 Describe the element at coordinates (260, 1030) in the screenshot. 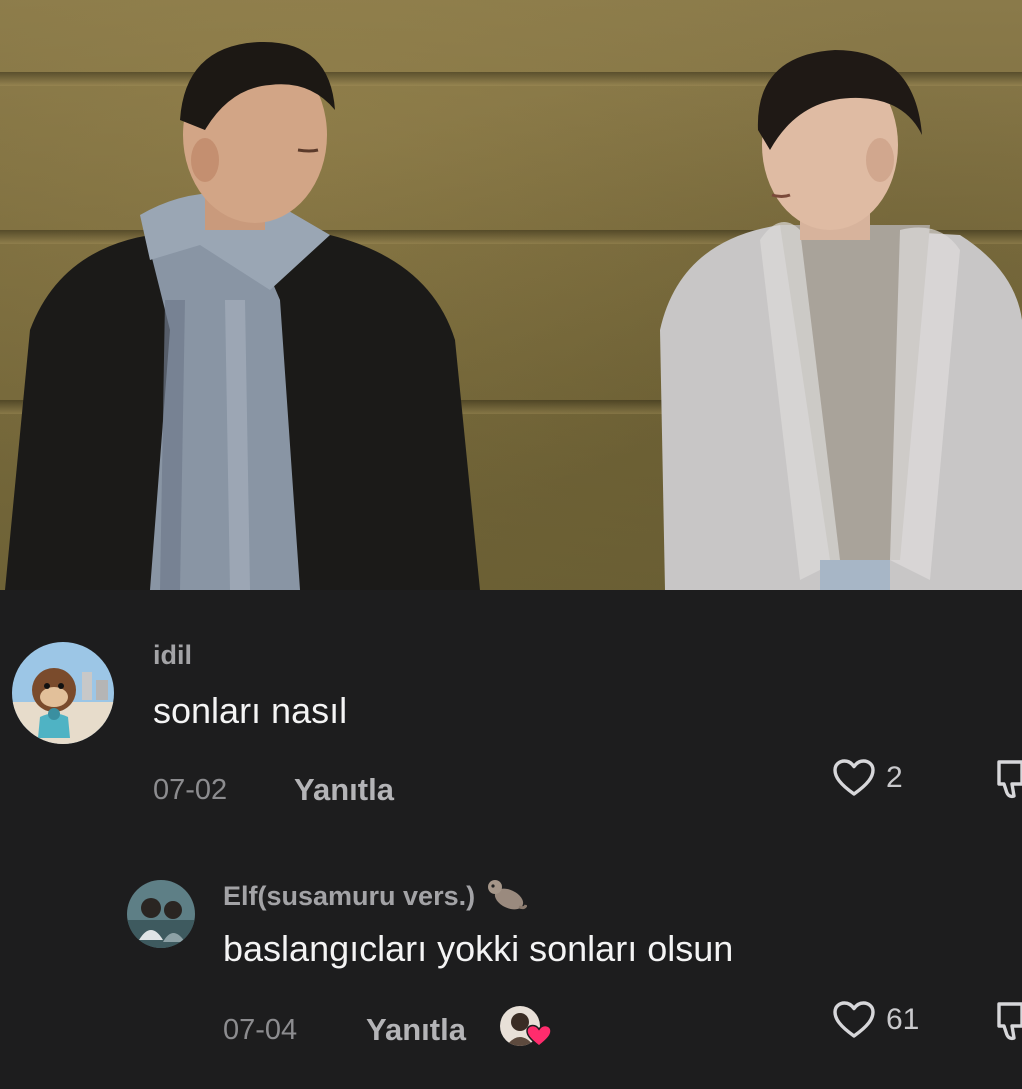

I see `comment-date: 07-04` at that location.